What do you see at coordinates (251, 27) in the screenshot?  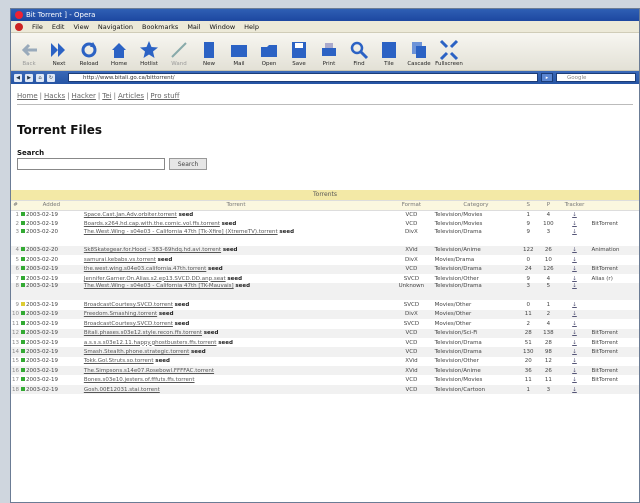 I see `menu-help: Help` at bounding box center [251, 27].